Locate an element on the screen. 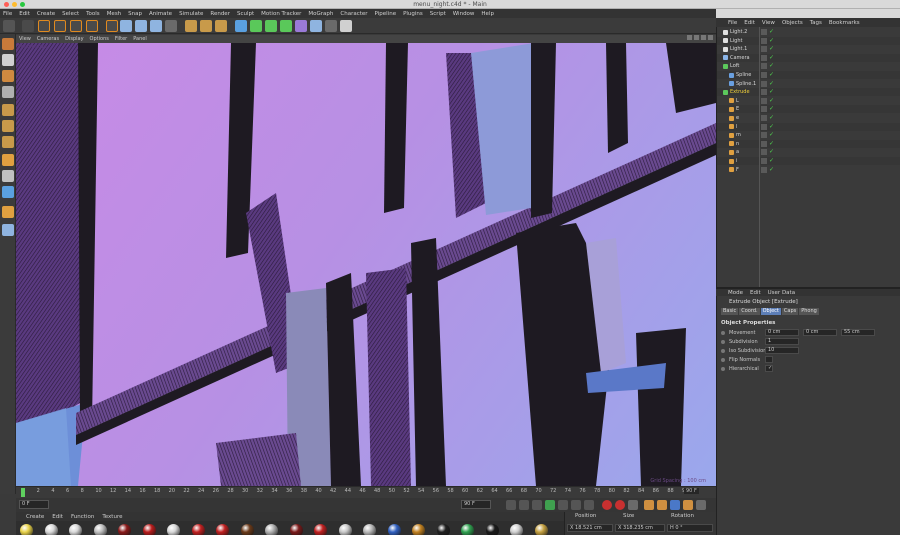 The image size is (900, 535). keyframe-selection-icon is located at coordinates (633, 505).